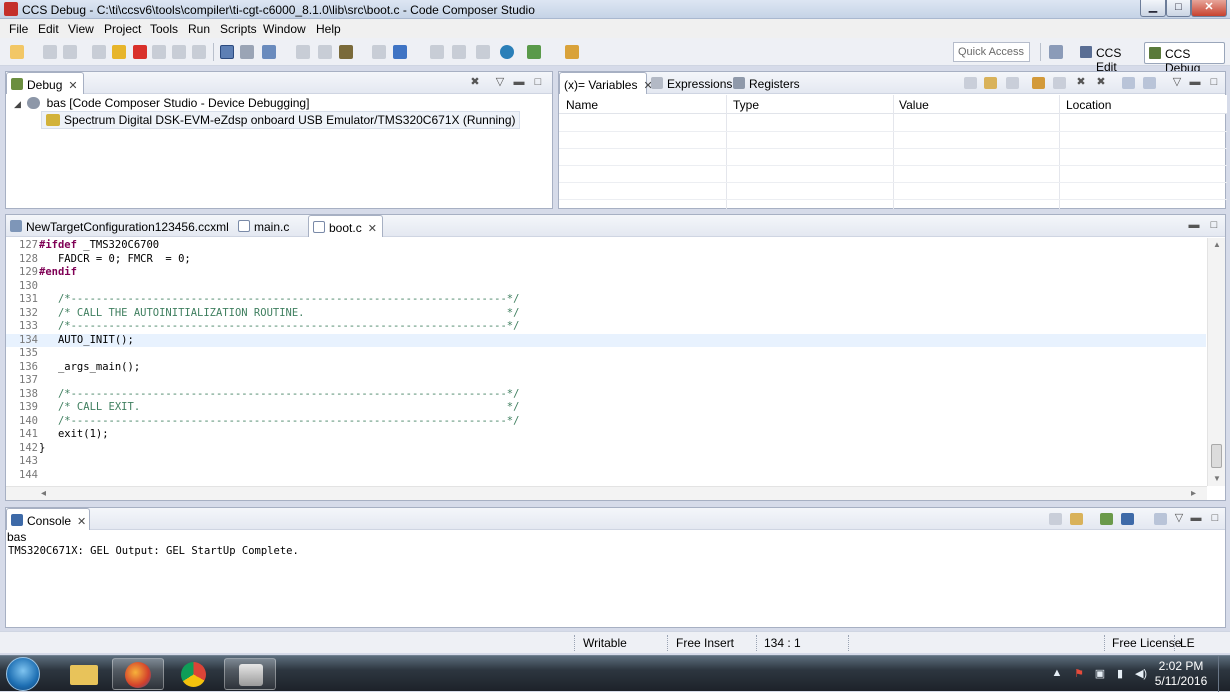 This screenshot has width=1230, height=692. What do you see at coordinates (379, 52) in the screenshot?
I see `build-icon` at bounding box center [379, 52].